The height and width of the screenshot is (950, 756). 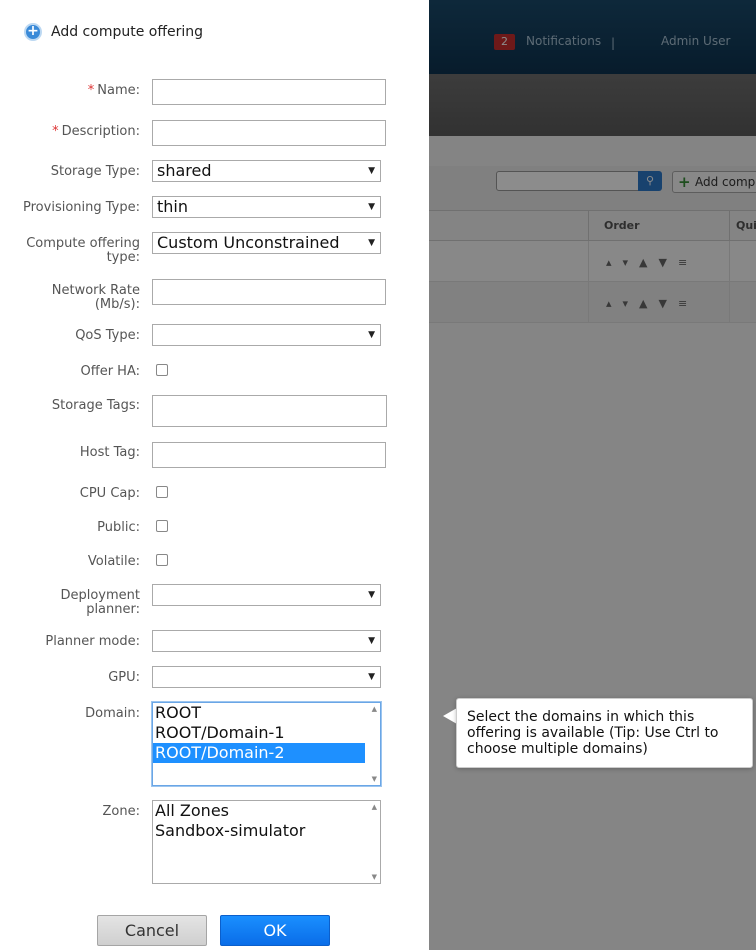 What do you see at coordinates (113, 561) in the screenshot?
I see `volatile-label: Volatile:` at bounding box center [113, 561].